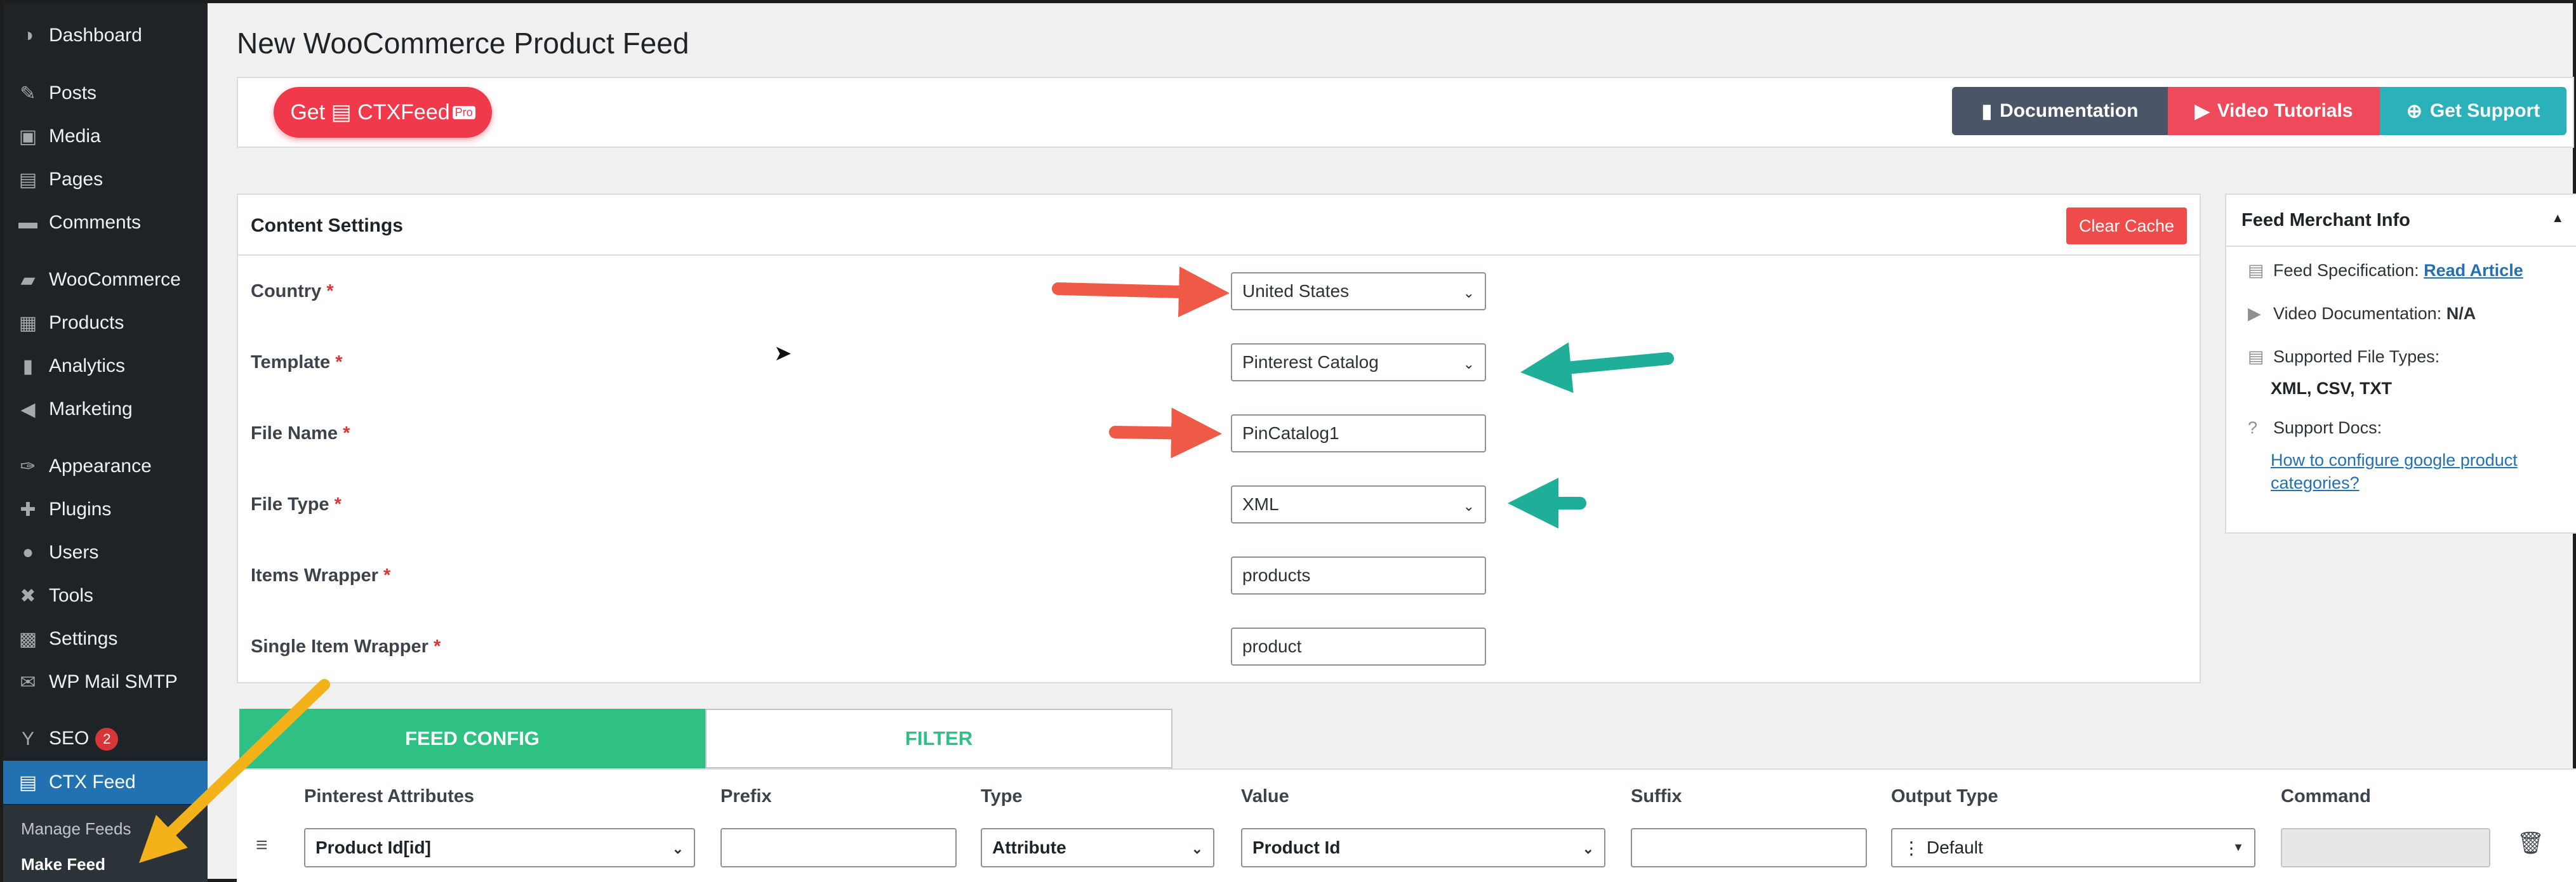 The width and height of the screenshot is (2576, 882). What do you see at coordinates (499, 847) in the screenshot?
I see `attribute-select: Product Id[id] ⌄` at bounding box center [499, 847].